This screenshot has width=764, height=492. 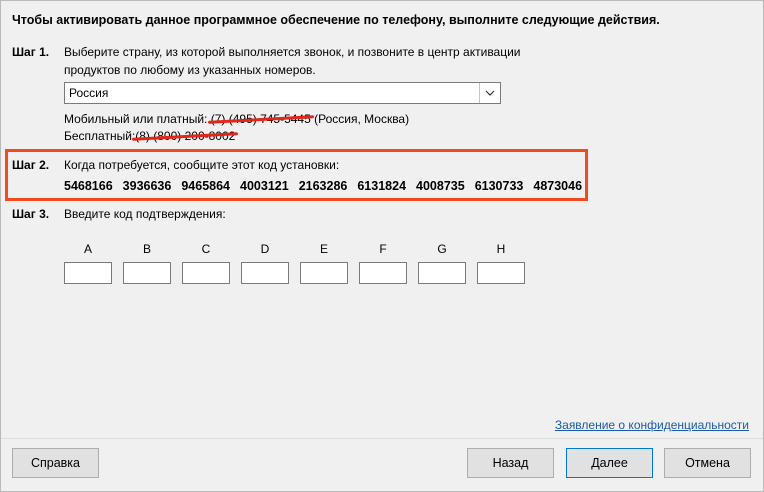 I want to click on mobile-location: (Россия, Москва), so click(x=362, y=119).